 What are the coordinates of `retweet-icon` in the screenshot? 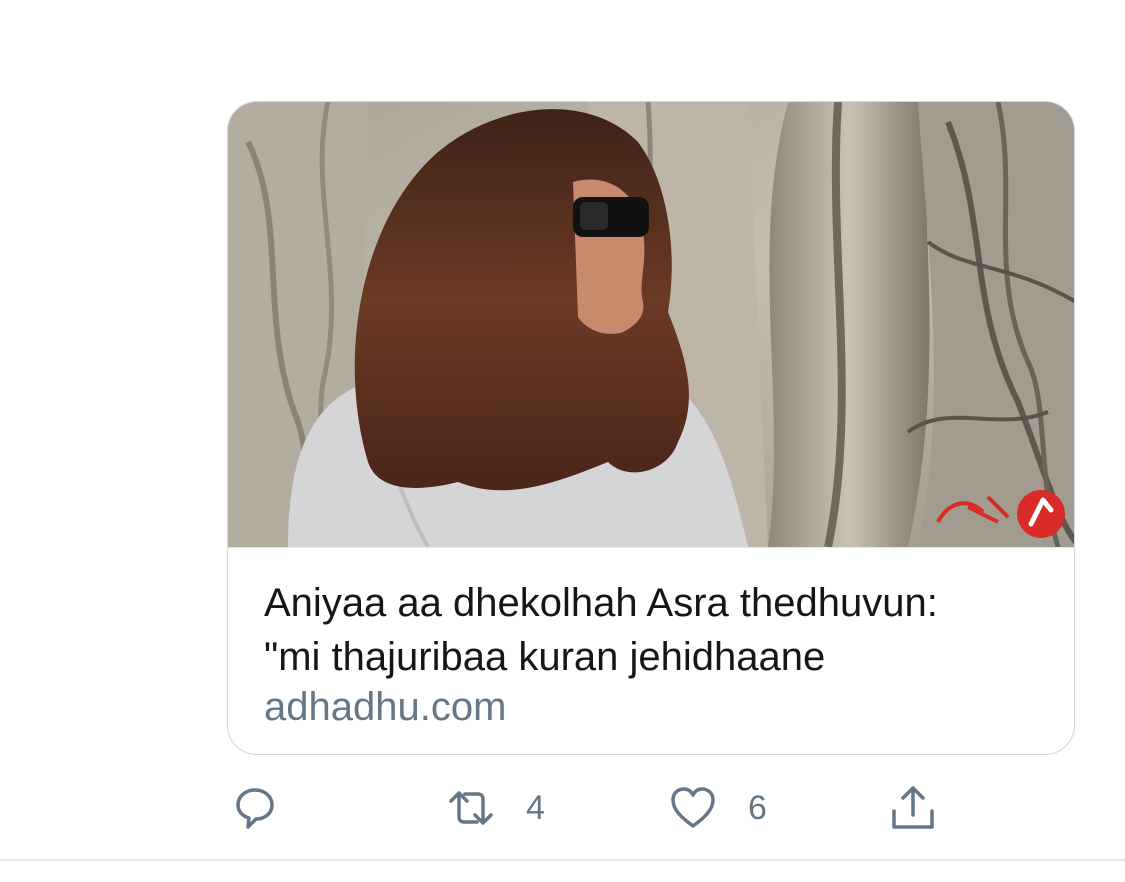 It's located at (471, 808).